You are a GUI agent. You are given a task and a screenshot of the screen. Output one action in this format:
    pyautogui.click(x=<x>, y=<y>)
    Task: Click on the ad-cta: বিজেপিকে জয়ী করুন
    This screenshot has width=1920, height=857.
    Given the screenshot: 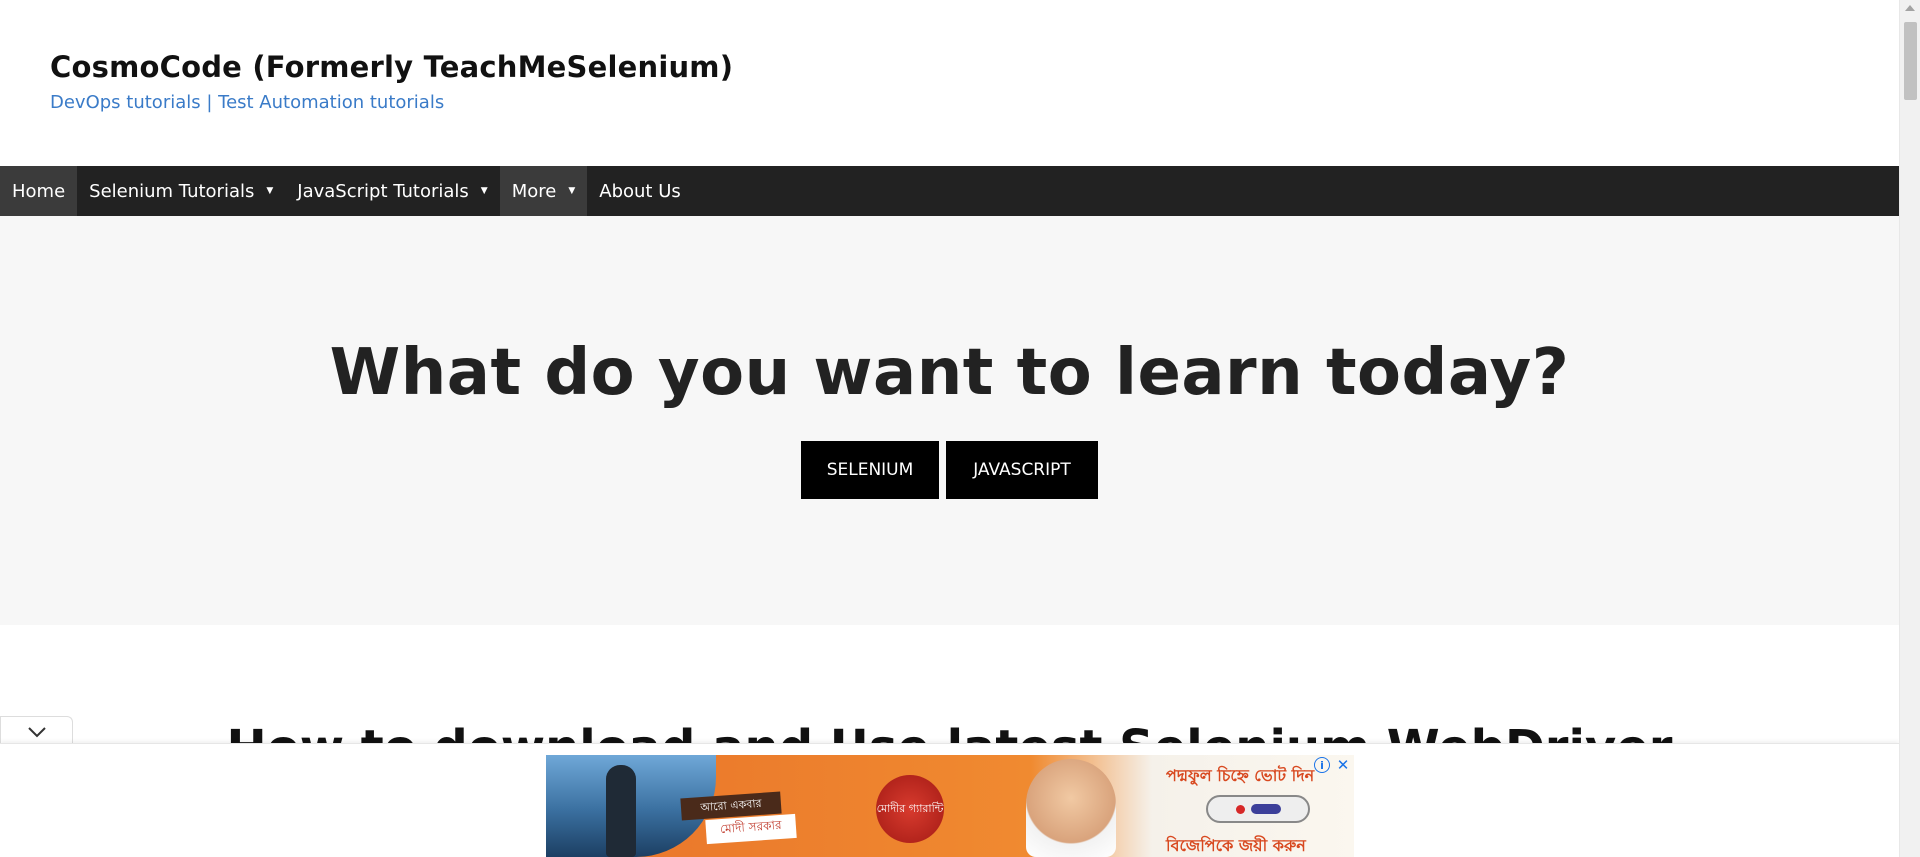 What is the action you would take?
    pyautogui.click(x=1236, y=845)
    